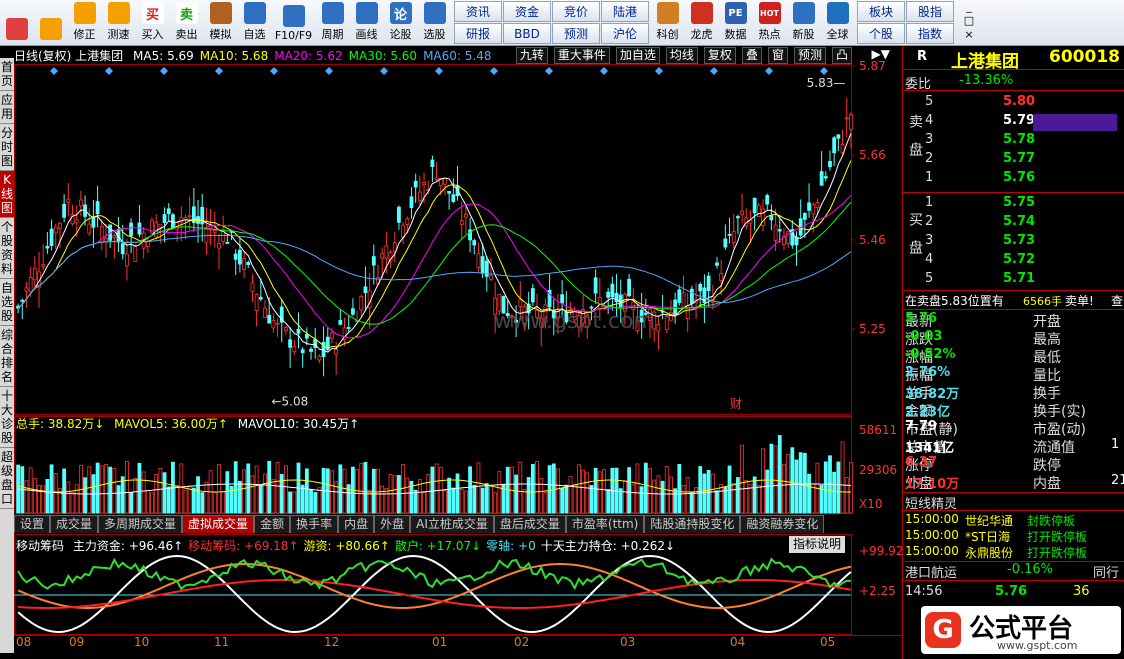 Image resolution: width=1124 pixels, height=659 pixels. What do you see at coordinates (401, 22) in the screenshot?
I see `toolbar-button-buttons11: 论论股` at bounding box center [401, 22].